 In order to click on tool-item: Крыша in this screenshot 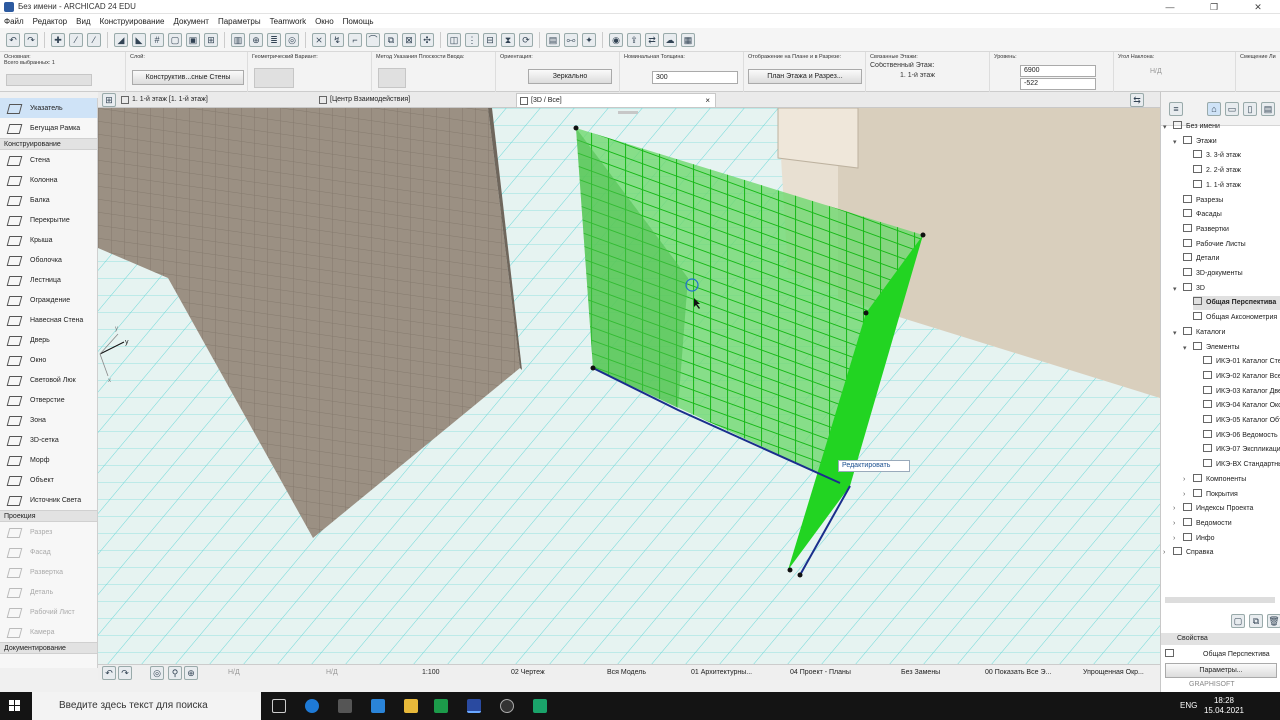, I will do `click(48, 240)`.